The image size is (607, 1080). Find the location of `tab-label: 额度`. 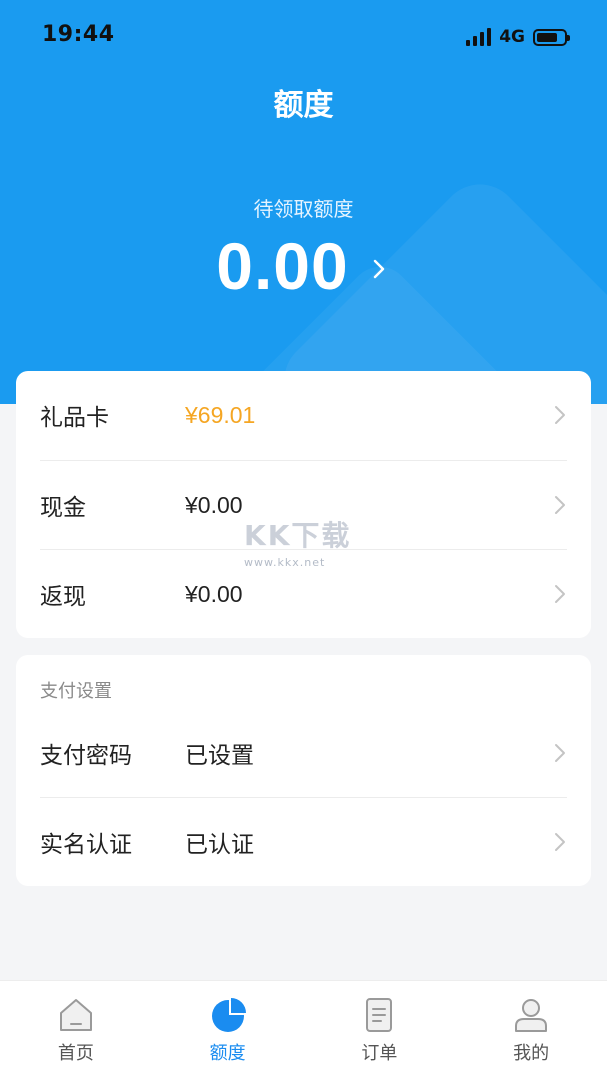

tab-label: 额度 is located at coordinates (227, 1053).